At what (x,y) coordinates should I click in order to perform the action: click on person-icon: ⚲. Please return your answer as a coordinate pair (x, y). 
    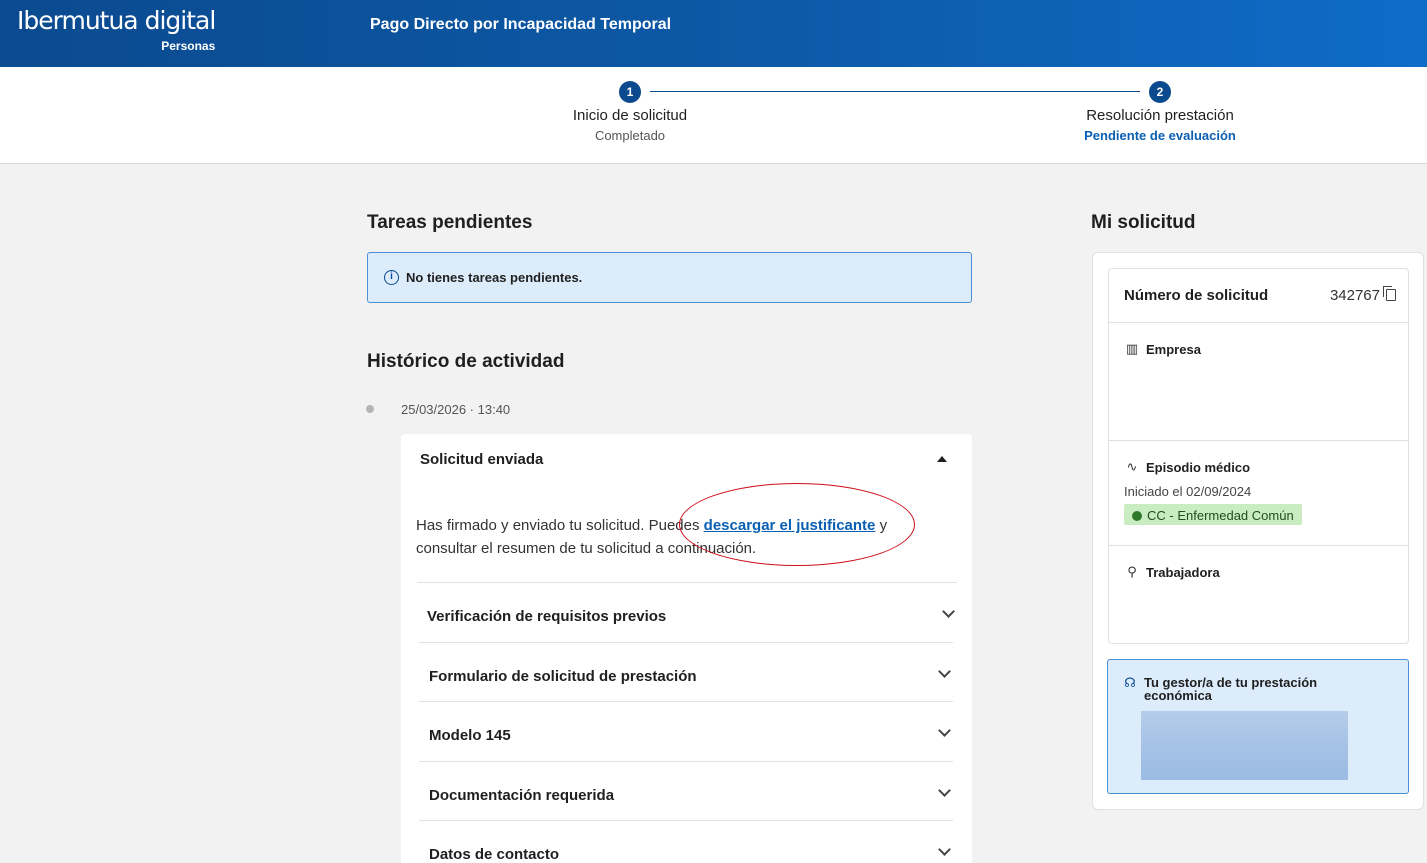
    Looking at the image, I should click on (1132, 571).